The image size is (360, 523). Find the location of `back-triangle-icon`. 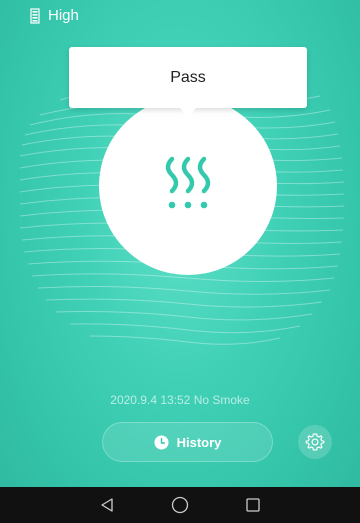

back-triangle-icon is located at coordinates (107, 505).